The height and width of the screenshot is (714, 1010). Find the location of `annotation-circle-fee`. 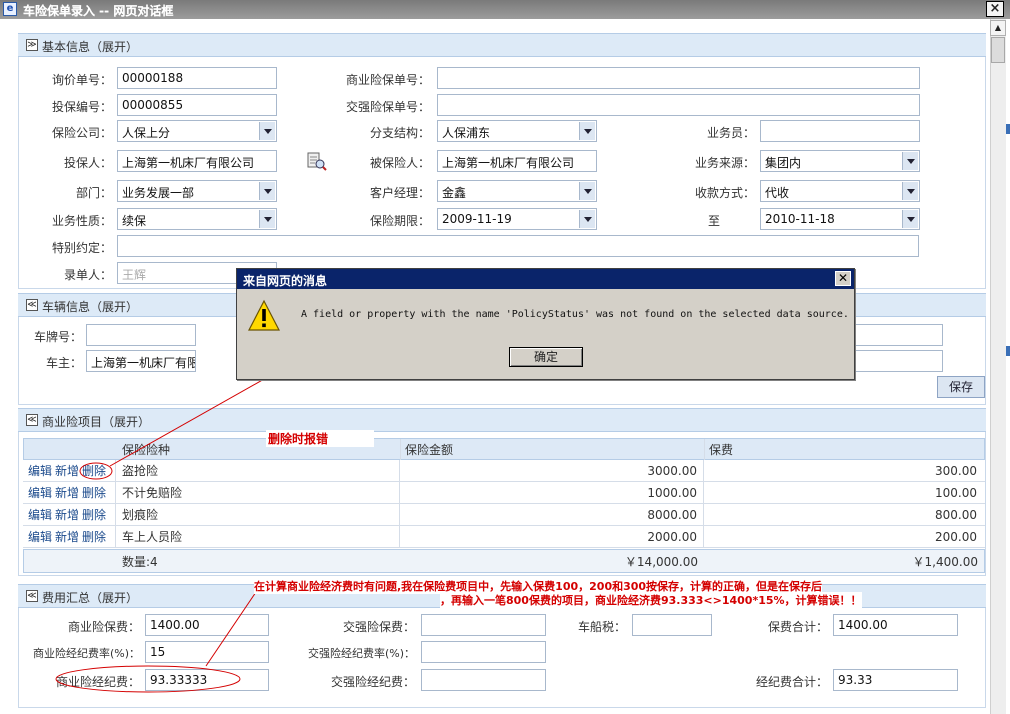

annotation-circle-fee is located at coordinates (148, 679).